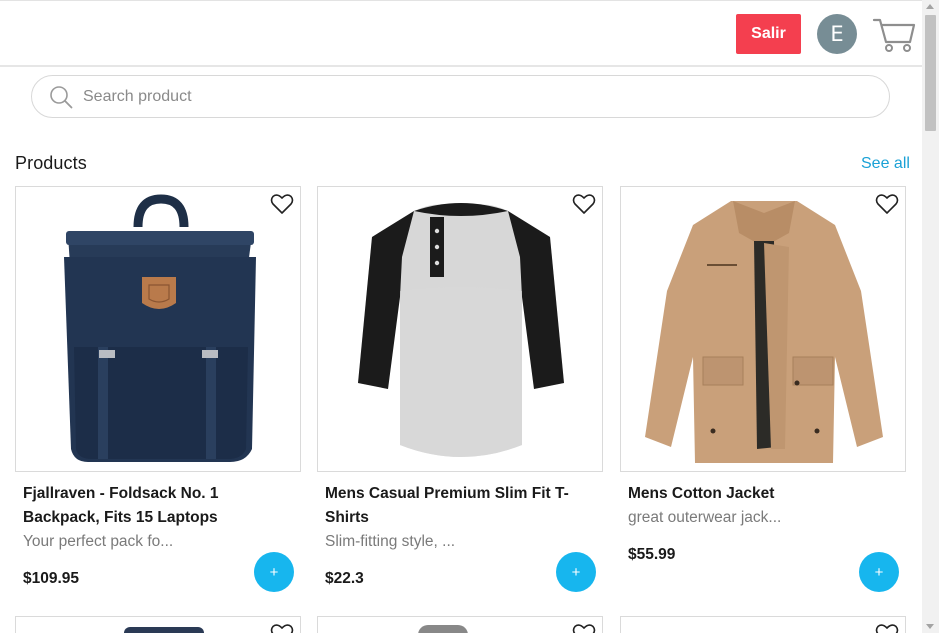 The image size is (939, 633). Describe the element at coordinates (930, 626) in the screenshot. I see `scroll-down-arrow-icon` at that location.